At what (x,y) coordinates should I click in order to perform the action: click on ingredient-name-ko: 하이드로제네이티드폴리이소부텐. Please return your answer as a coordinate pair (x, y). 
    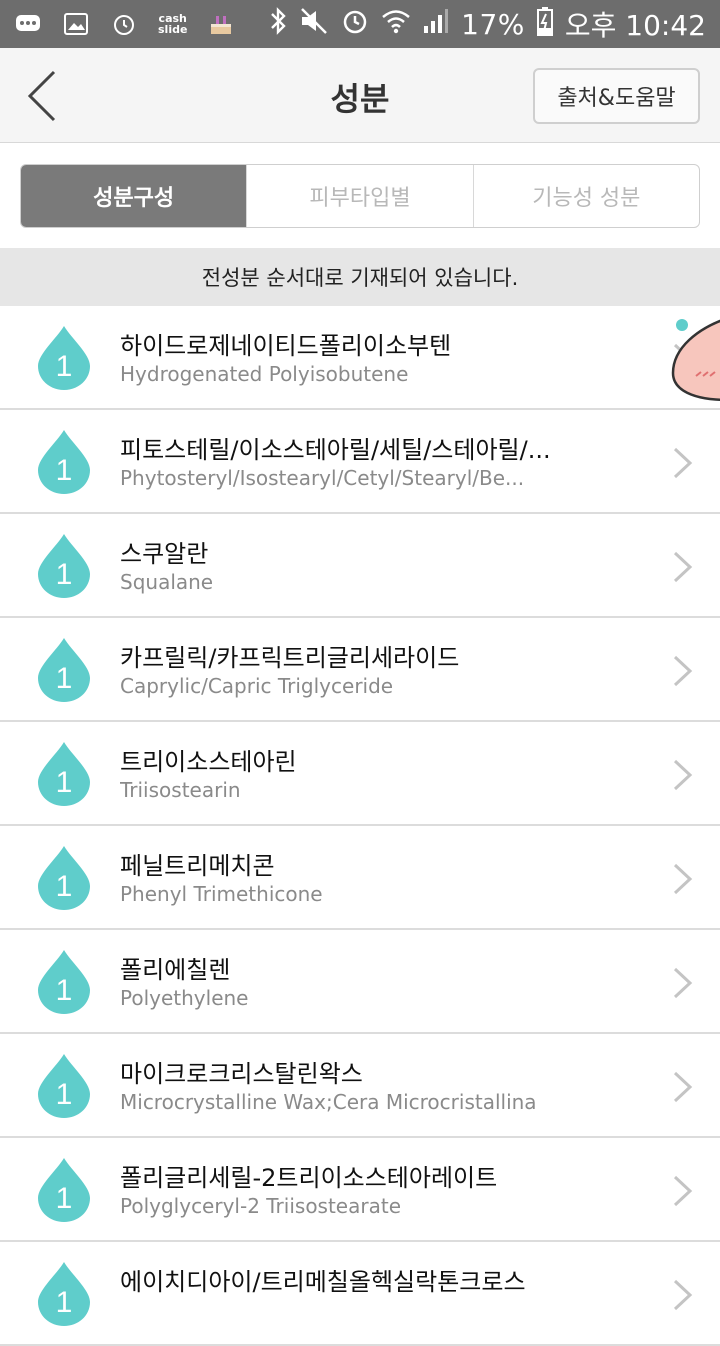
    Looking at the image, I should click on (286, 346).